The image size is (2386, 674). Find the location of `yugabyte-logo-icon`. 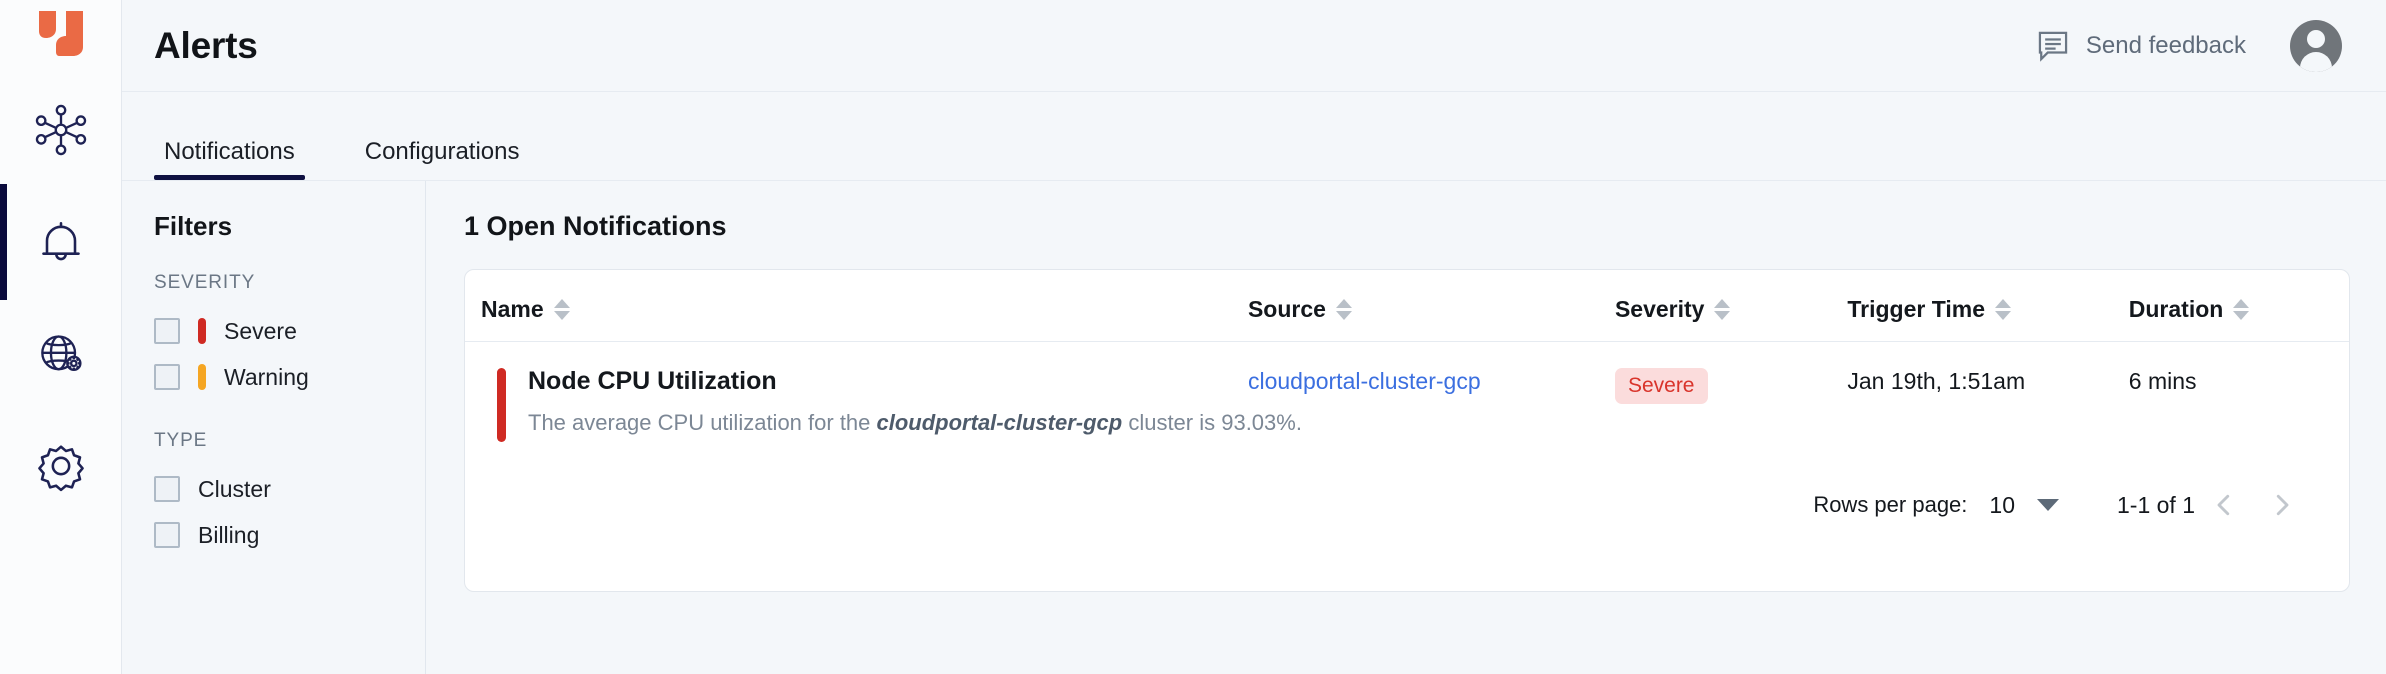

yugabyte-logo-icon is located at coordinates (60, 33).